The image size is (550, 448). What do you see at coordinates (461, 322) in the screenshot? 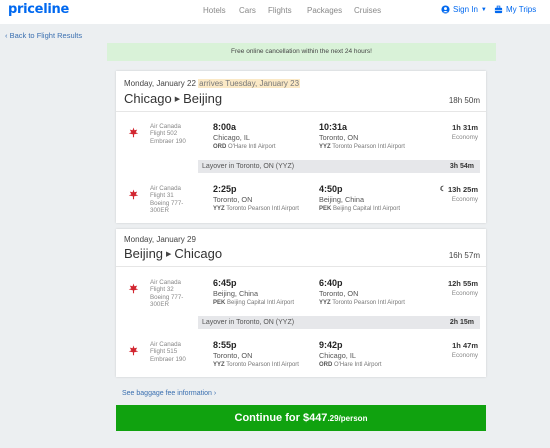
I see `layover-duration: 2h 15m` at bounding box center [461, 322].